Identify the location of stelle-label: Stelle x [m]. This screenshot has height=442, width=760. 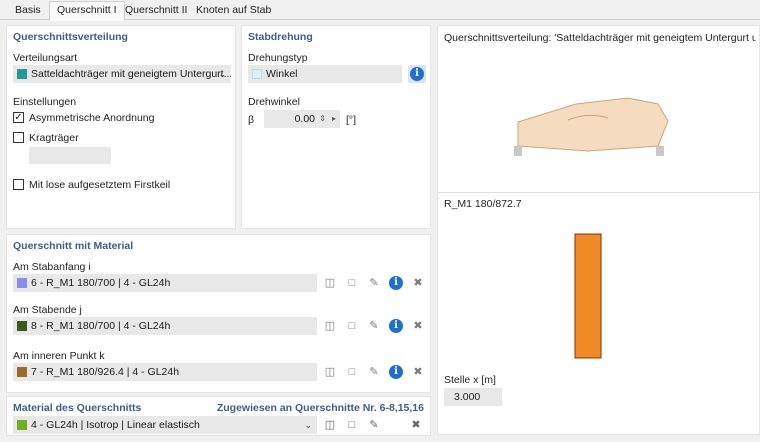
(470, 380).